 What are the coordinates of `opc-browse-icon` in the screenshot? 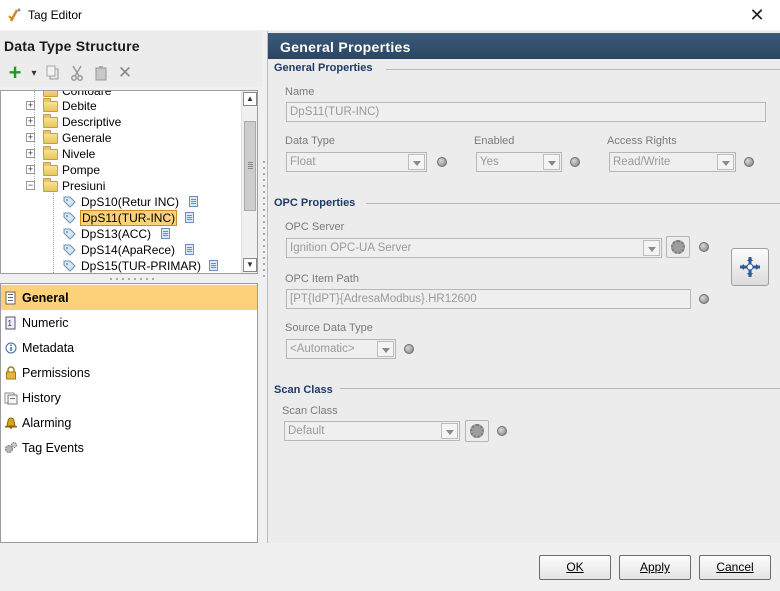 It's located at (750, 267).